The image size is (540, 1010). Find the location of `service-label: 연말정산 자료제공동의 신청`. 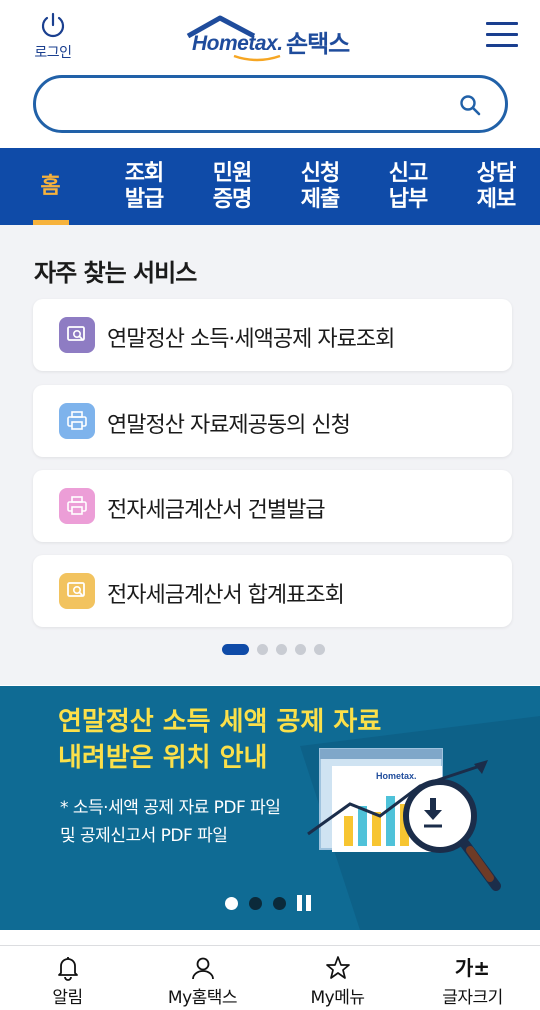

service-label: 연말정산 자료제공동의 신청 is located at coordinates (229, 425).